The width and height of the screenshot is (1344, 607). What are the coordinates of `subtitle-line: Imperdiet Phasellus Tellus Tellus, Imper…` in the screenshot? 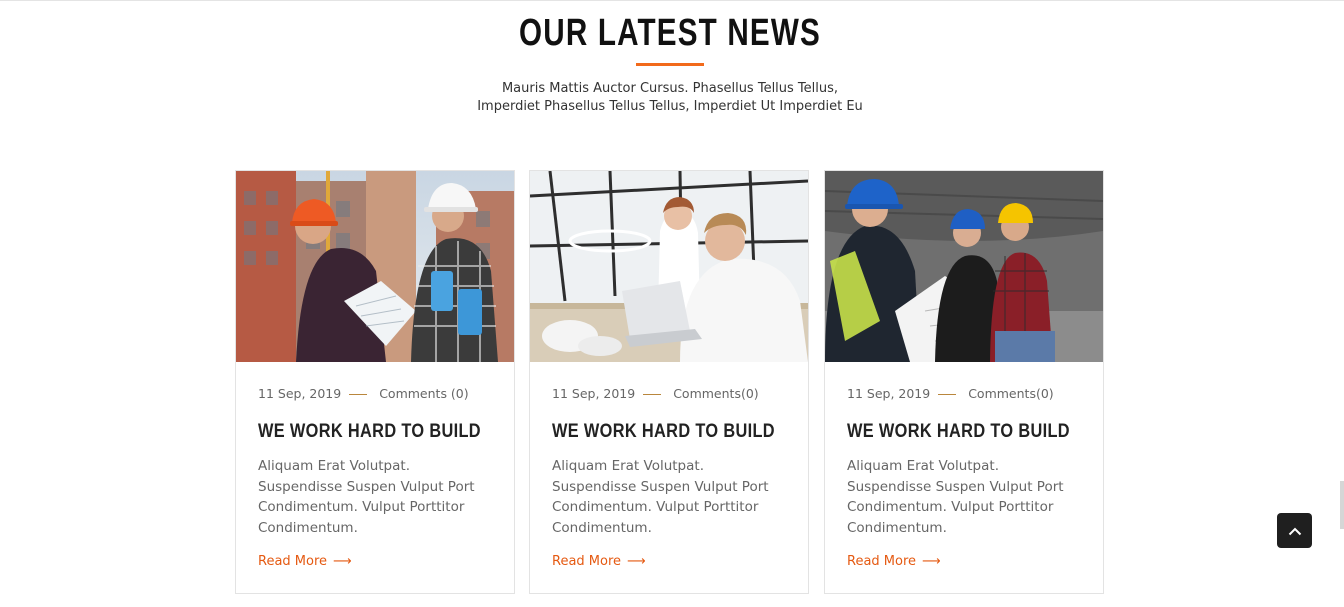 It's located at (670, 106).